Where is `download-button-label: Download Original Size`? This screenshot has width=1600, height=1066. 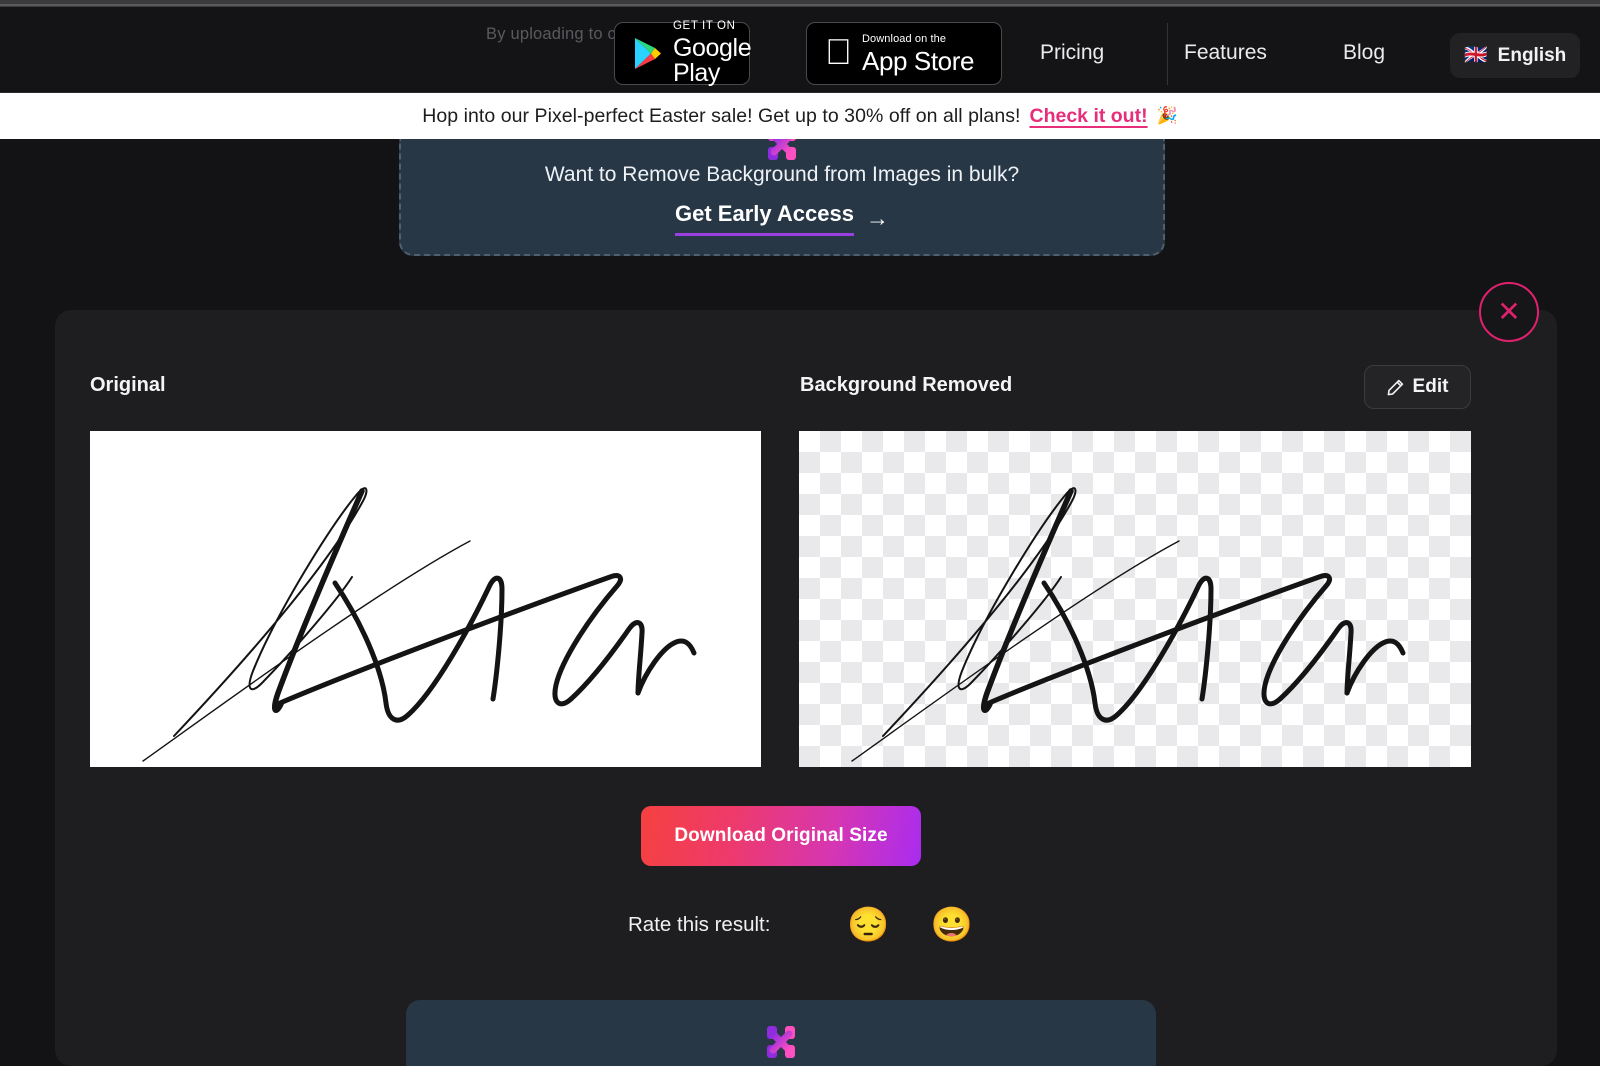
download-button-label: Download Original Size is located at coordinates (781, 835).